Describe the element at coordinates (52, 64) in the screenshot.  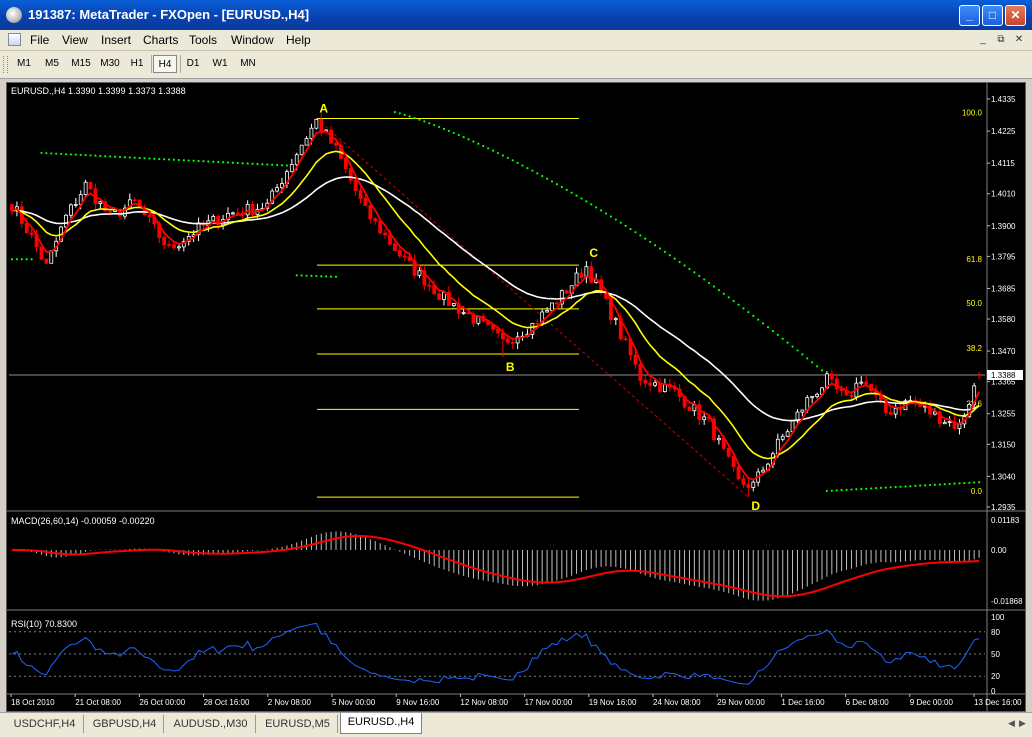
I see `timeframe-m5-button: M5` at that location.